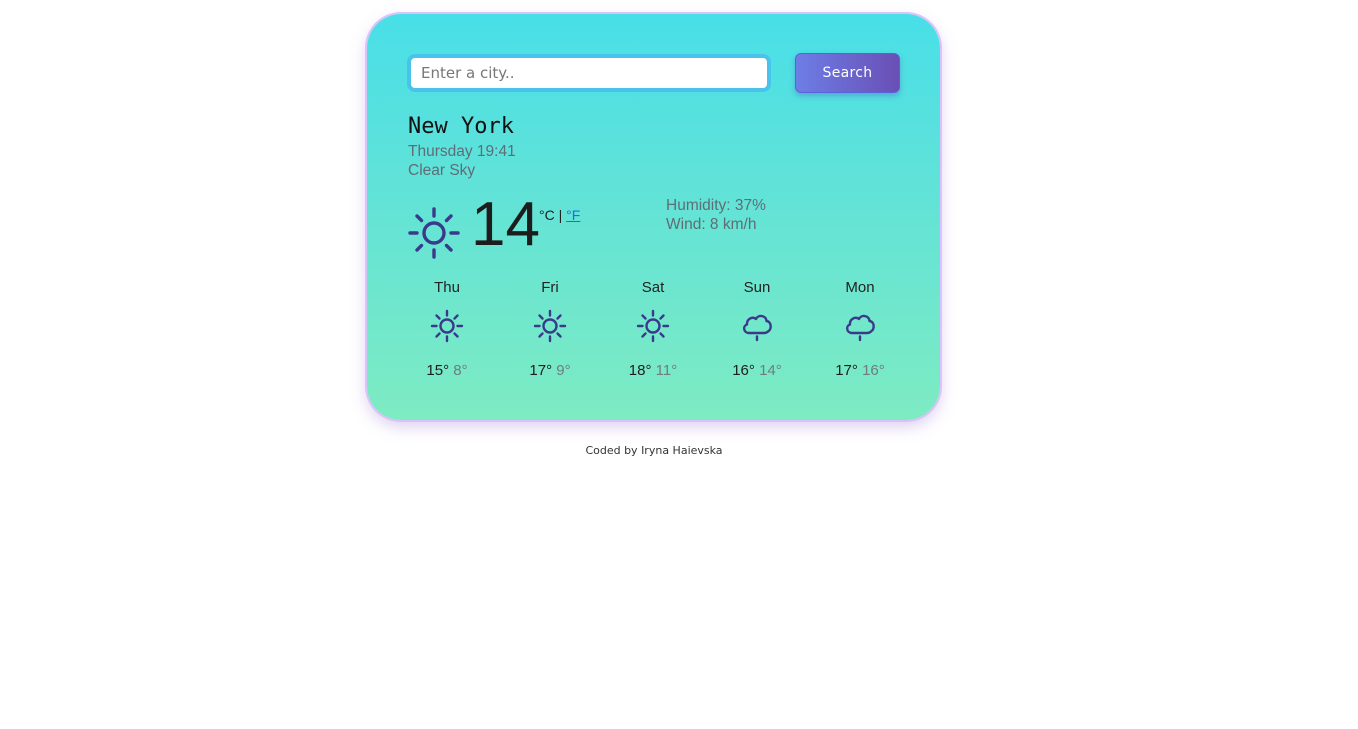 Image resolution: width=1358 pixels, height=729 pixels. I want to click on city-search-input, so click(589, 73).